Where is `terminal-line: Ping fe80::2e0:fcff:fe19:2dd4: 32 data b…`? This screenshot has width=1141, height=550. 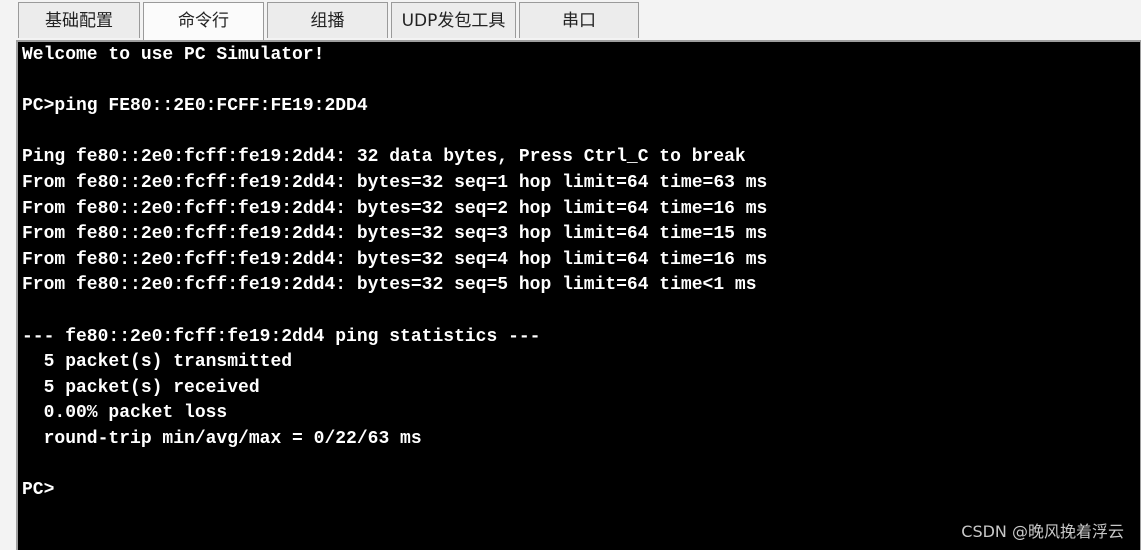
terminal-line: Ping fe80::2e0:fcff:fe19:2dd4: 32 data b… is located at coordinates (384, 157).